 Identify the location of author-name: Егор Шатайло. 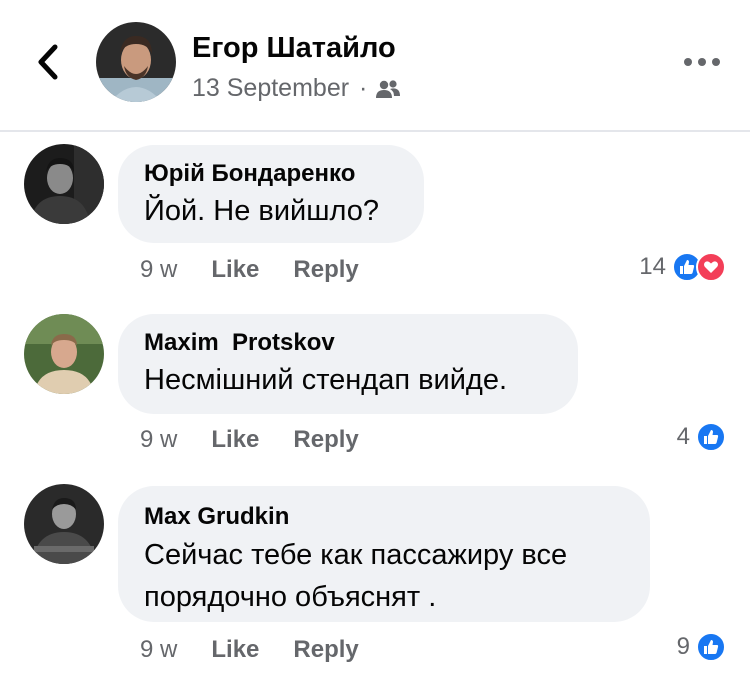
(294, 48).